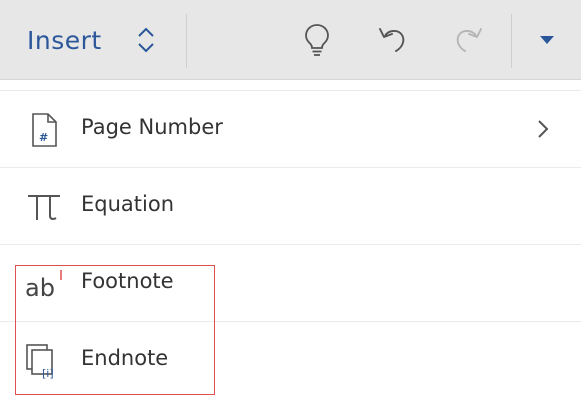  Describe the element at coordinates (543, 129) in the screenshot. I see `chevron-right-icon` at that location.